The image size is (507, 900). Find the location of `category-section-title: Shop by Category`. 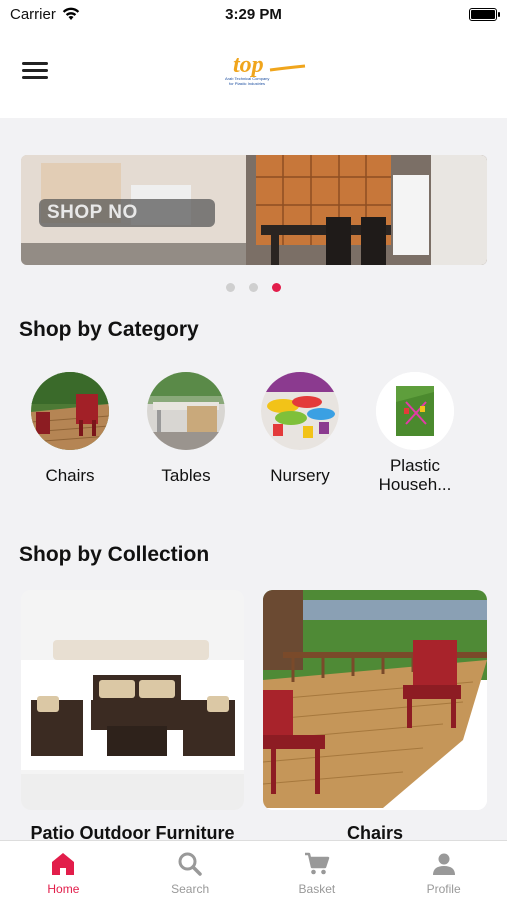

category-section-title: Shop by Category is located at coordinates (109, 329).